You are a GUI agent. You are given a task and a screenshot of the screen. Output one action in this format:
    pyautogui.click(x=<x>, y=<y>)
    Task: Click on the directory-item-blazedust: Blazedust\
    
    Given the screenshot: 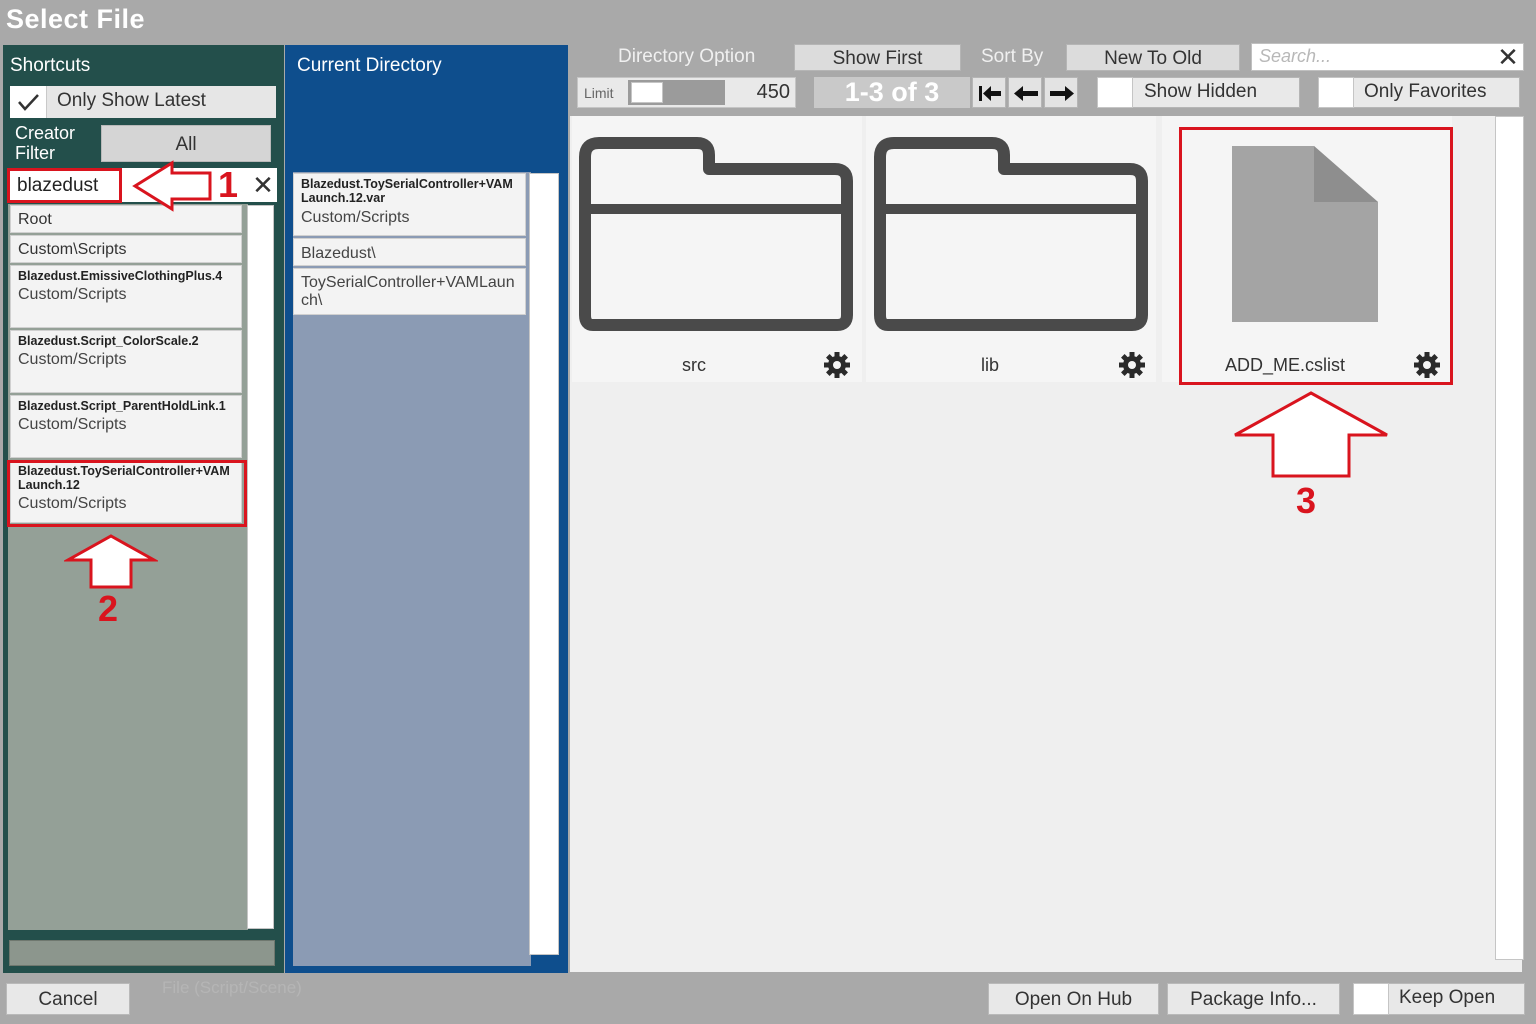 What is the action you would take?
    pyautogui.click(x=409, y=252)
    